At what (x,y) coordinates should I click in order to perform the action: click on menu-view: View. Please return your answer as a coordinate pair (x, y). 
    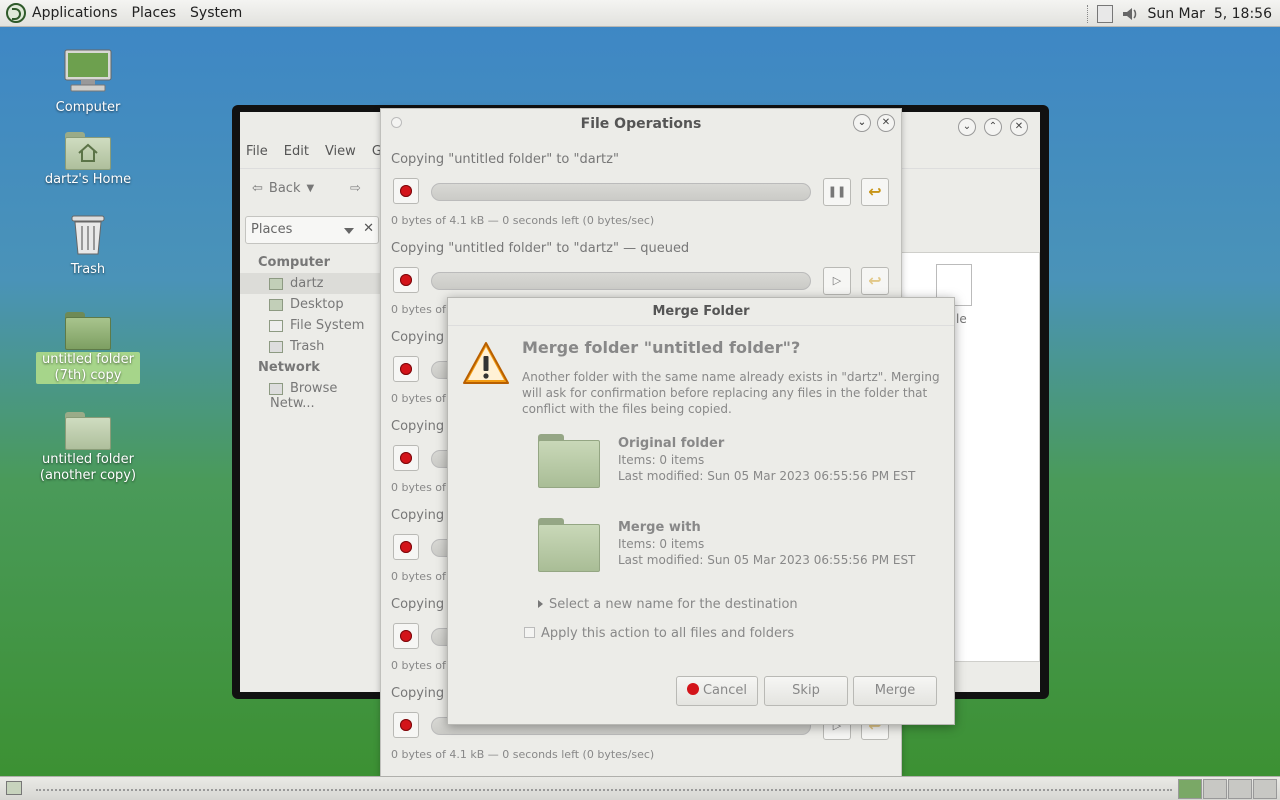
    Looking at the image, I should click on (340, 151).